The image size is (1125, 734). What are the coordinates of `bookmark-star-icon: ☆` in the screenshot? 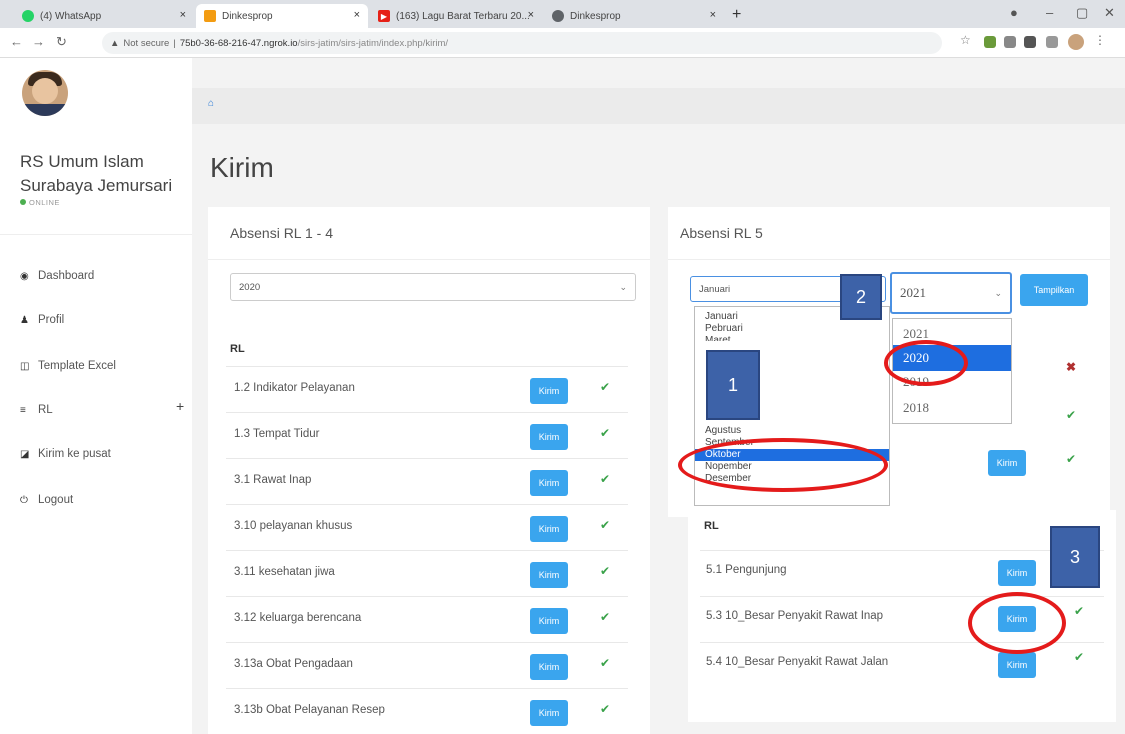 It's located at (966, 40).